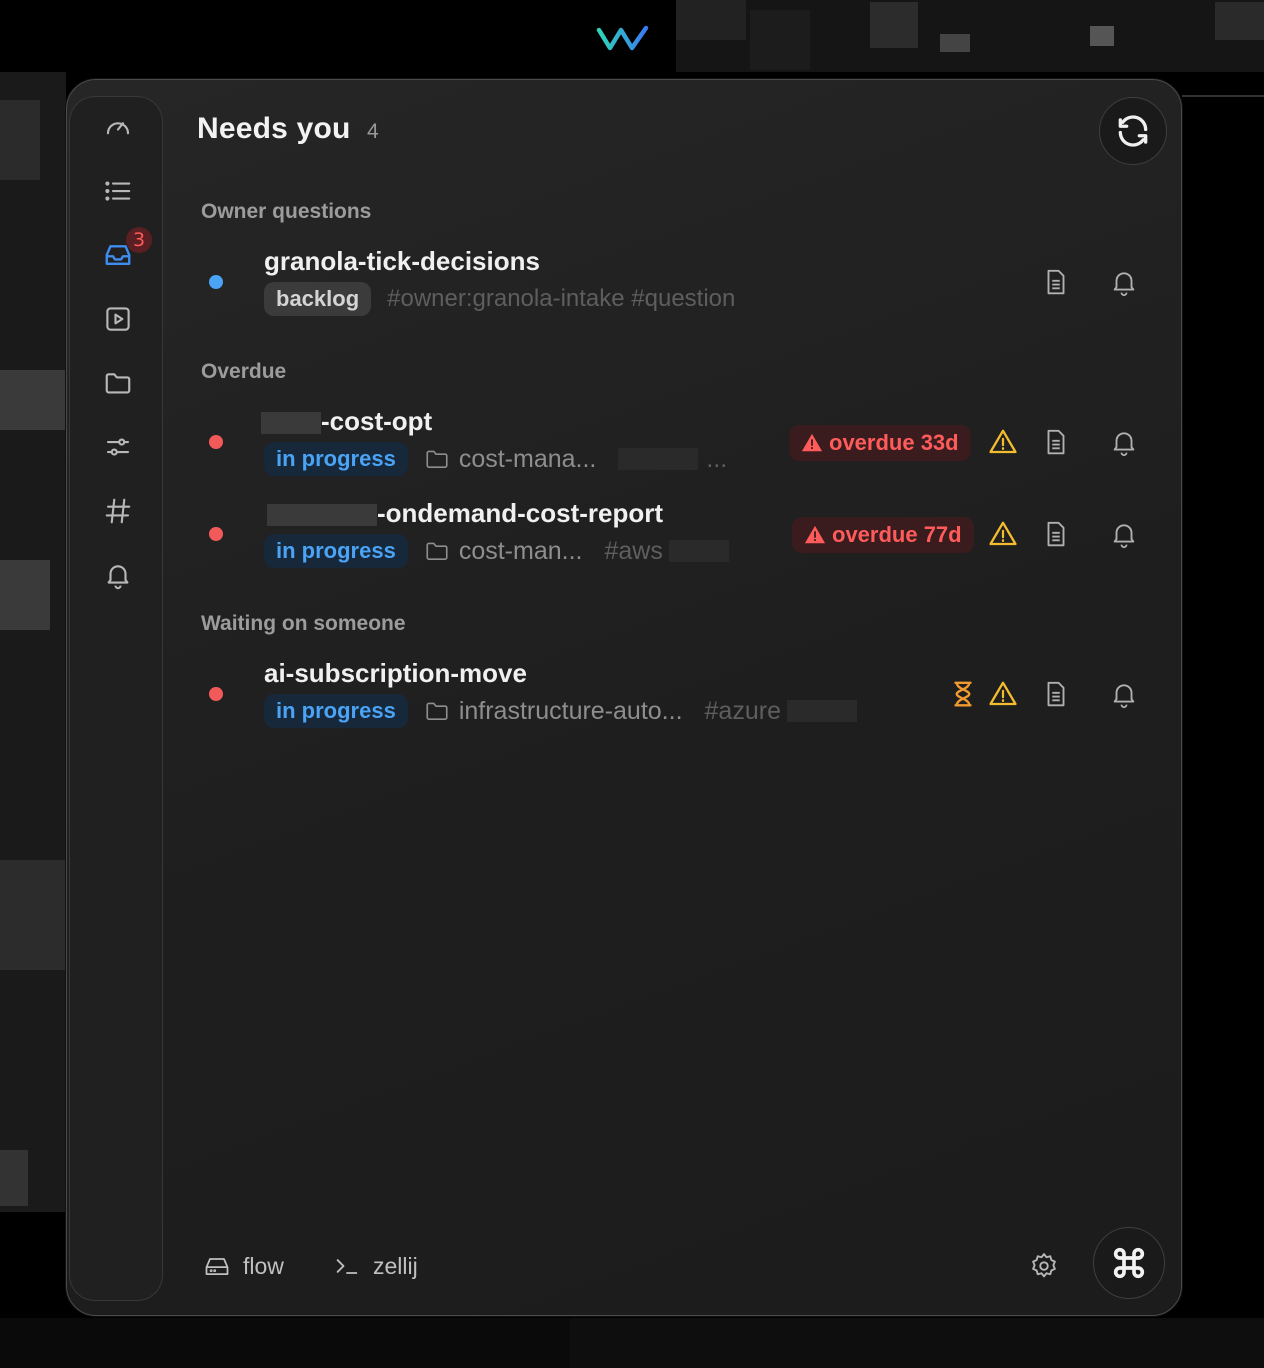 The width and height of the screenshot is (1264, 1368). I want to click on list-icon, so click(118, 191).